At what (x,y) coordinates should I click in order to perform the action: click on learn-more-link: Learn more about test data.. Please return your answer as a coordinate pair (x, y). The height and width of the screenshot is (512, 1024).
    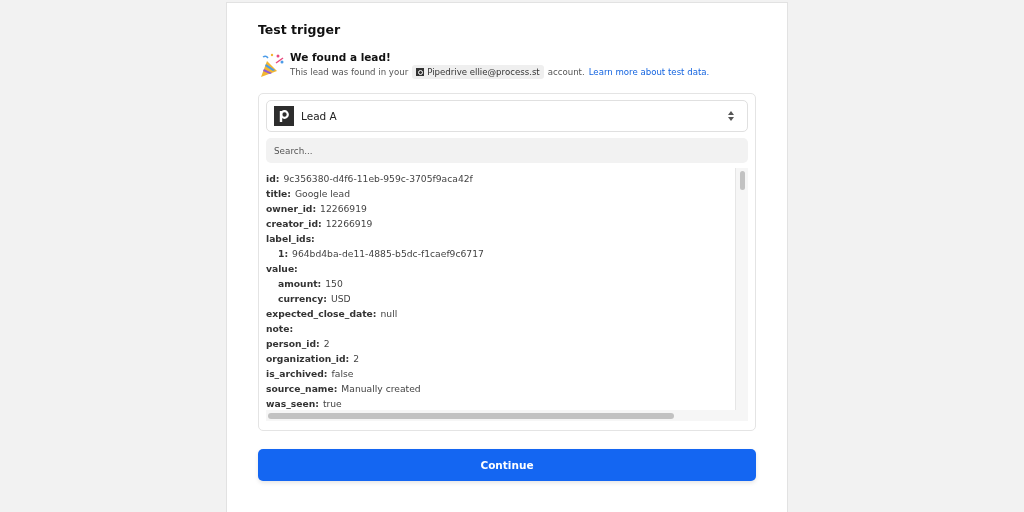
    Looking at the image, I should click on (649, 72).